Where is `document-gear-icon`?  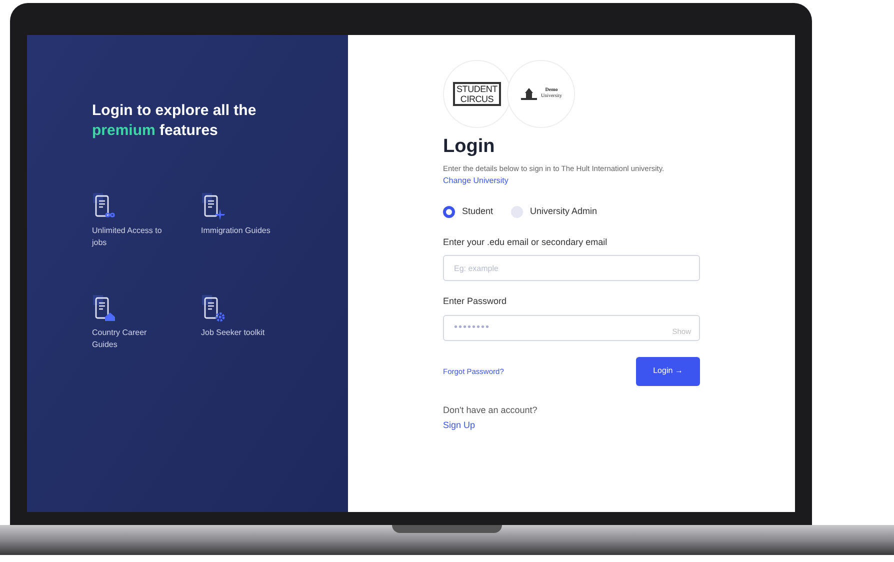
document-gear-icon is located at coordinates (214, 309).